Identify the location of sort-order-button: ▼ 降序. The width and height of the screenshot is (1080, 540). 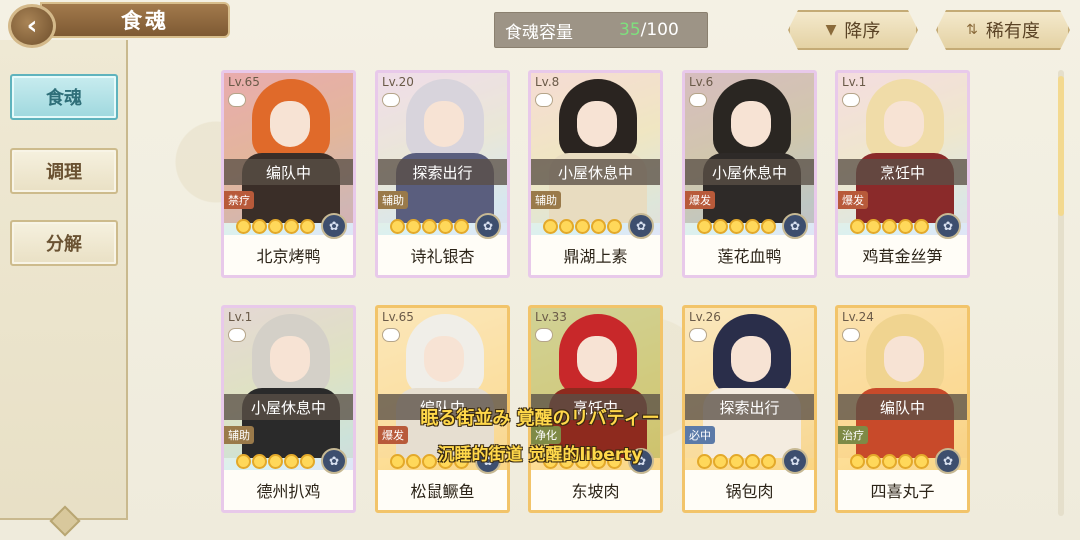
(853, 30).